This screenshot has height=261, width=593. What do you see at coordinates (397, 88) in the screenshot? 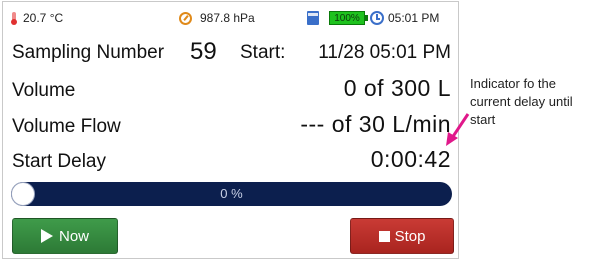
I see `volume-value: 0 of 300 L` at bounding box center [397, 88].